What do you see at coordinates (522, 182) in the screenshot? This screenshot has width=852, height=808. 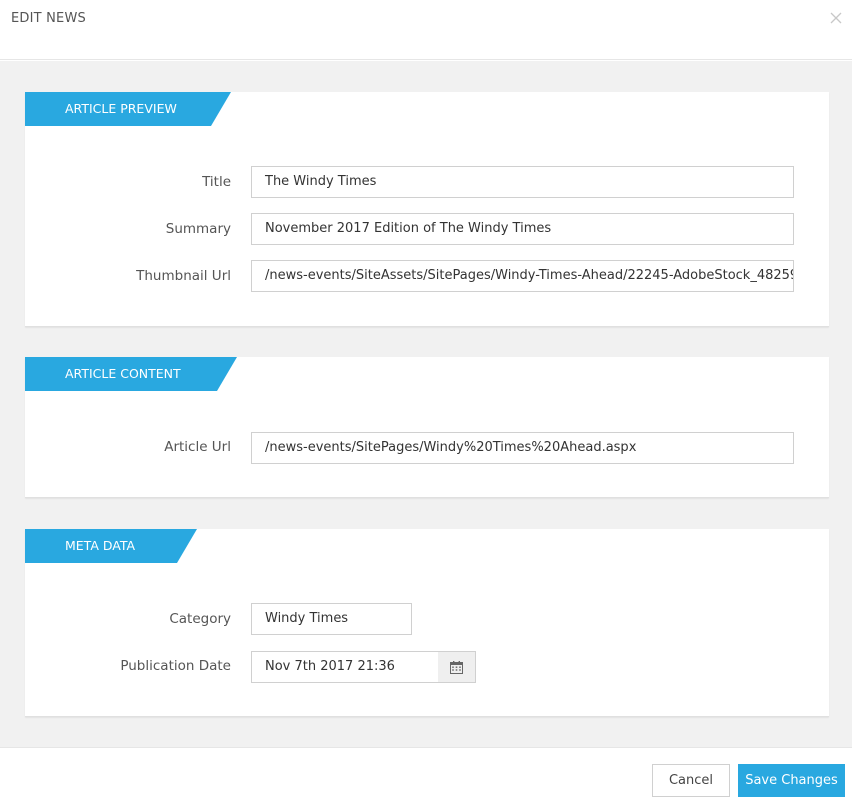 I see `title-input: The Windy Times` at bounding box center [522, 182].